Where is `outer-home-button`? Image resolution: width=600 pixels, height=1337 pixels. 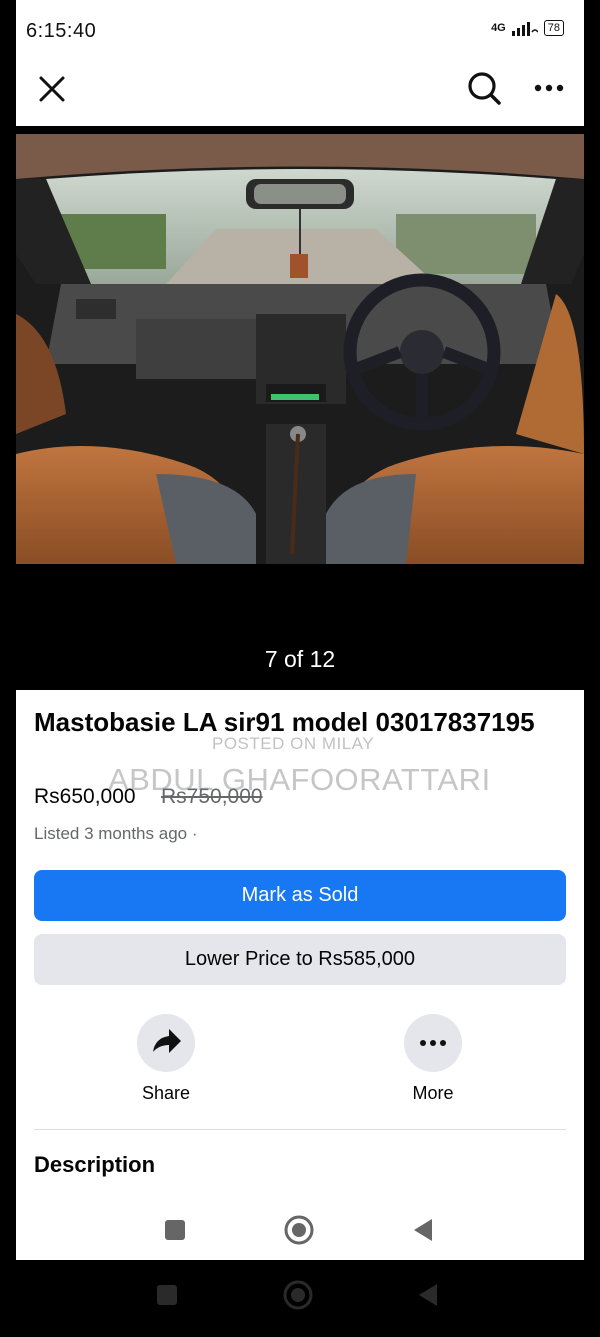 outer-home-button is located at coordinates (298, 1295).